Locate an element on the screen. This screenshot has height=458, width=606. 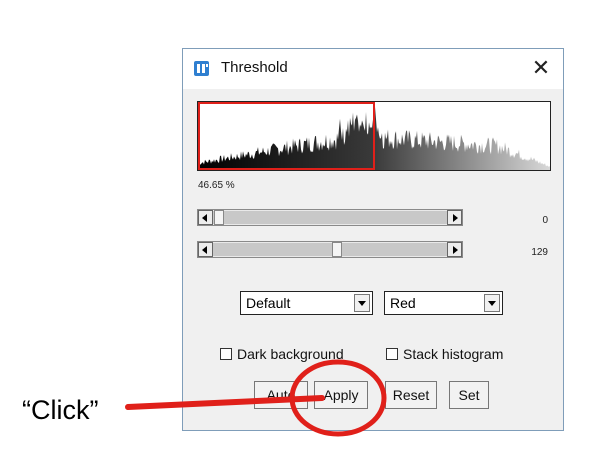
threshold-method-value: Default is located at coordinates (268, 303).